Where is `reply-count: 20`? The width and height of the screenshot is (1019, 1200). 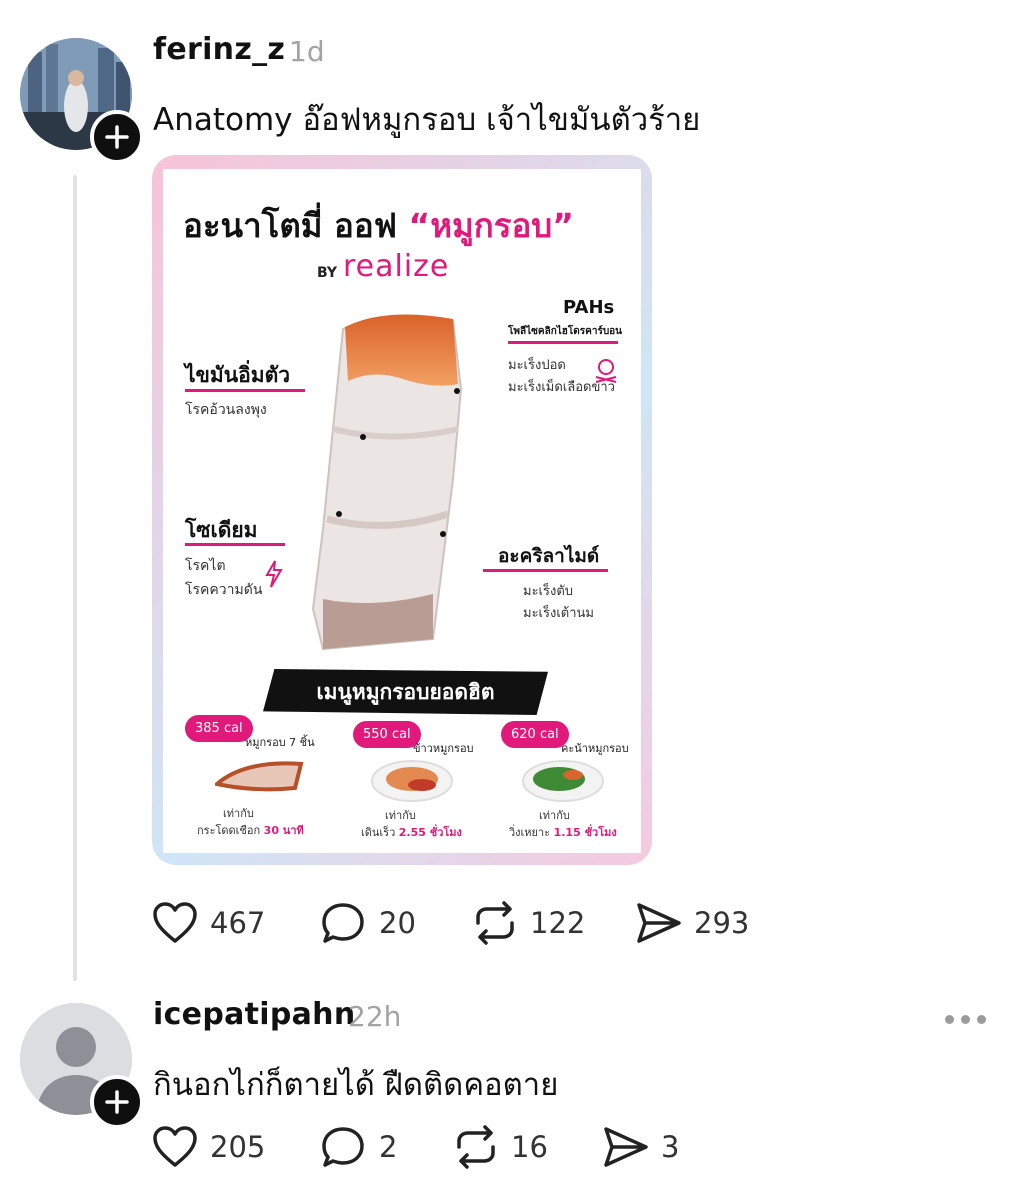
reply-count: 20 is located at coordinates (397, 923).